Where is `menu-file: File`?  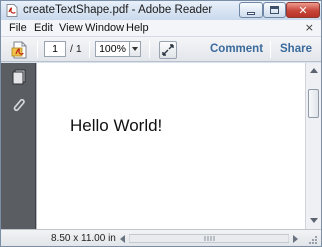
menu-file: File is located at coordinates (18, 28).